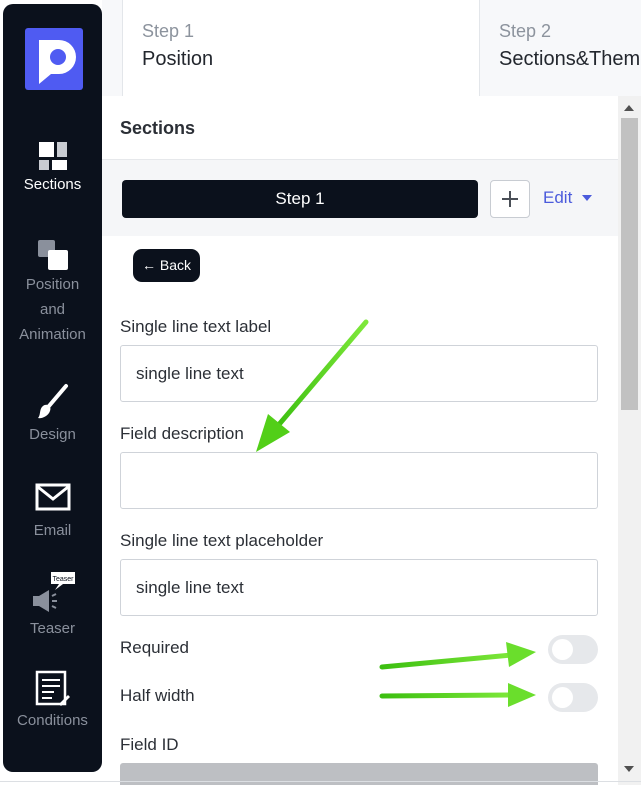 Image resolution: width=641 pixels, height=785 pixels. Describe the element at coordinates (52, 512) in the screenshot. I see `sidebar-item-email: Email` at that location.